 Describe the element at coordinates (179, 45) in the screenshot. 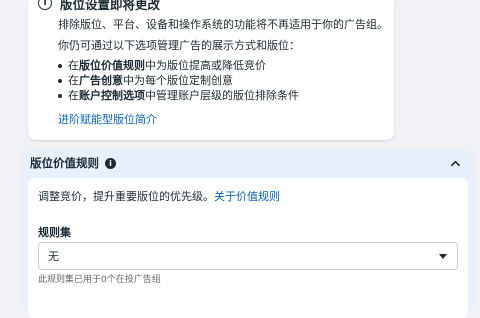

I see `notice-options-intro: 你仍可通过以下选项管理广告的展示方式和版位：` at that location.